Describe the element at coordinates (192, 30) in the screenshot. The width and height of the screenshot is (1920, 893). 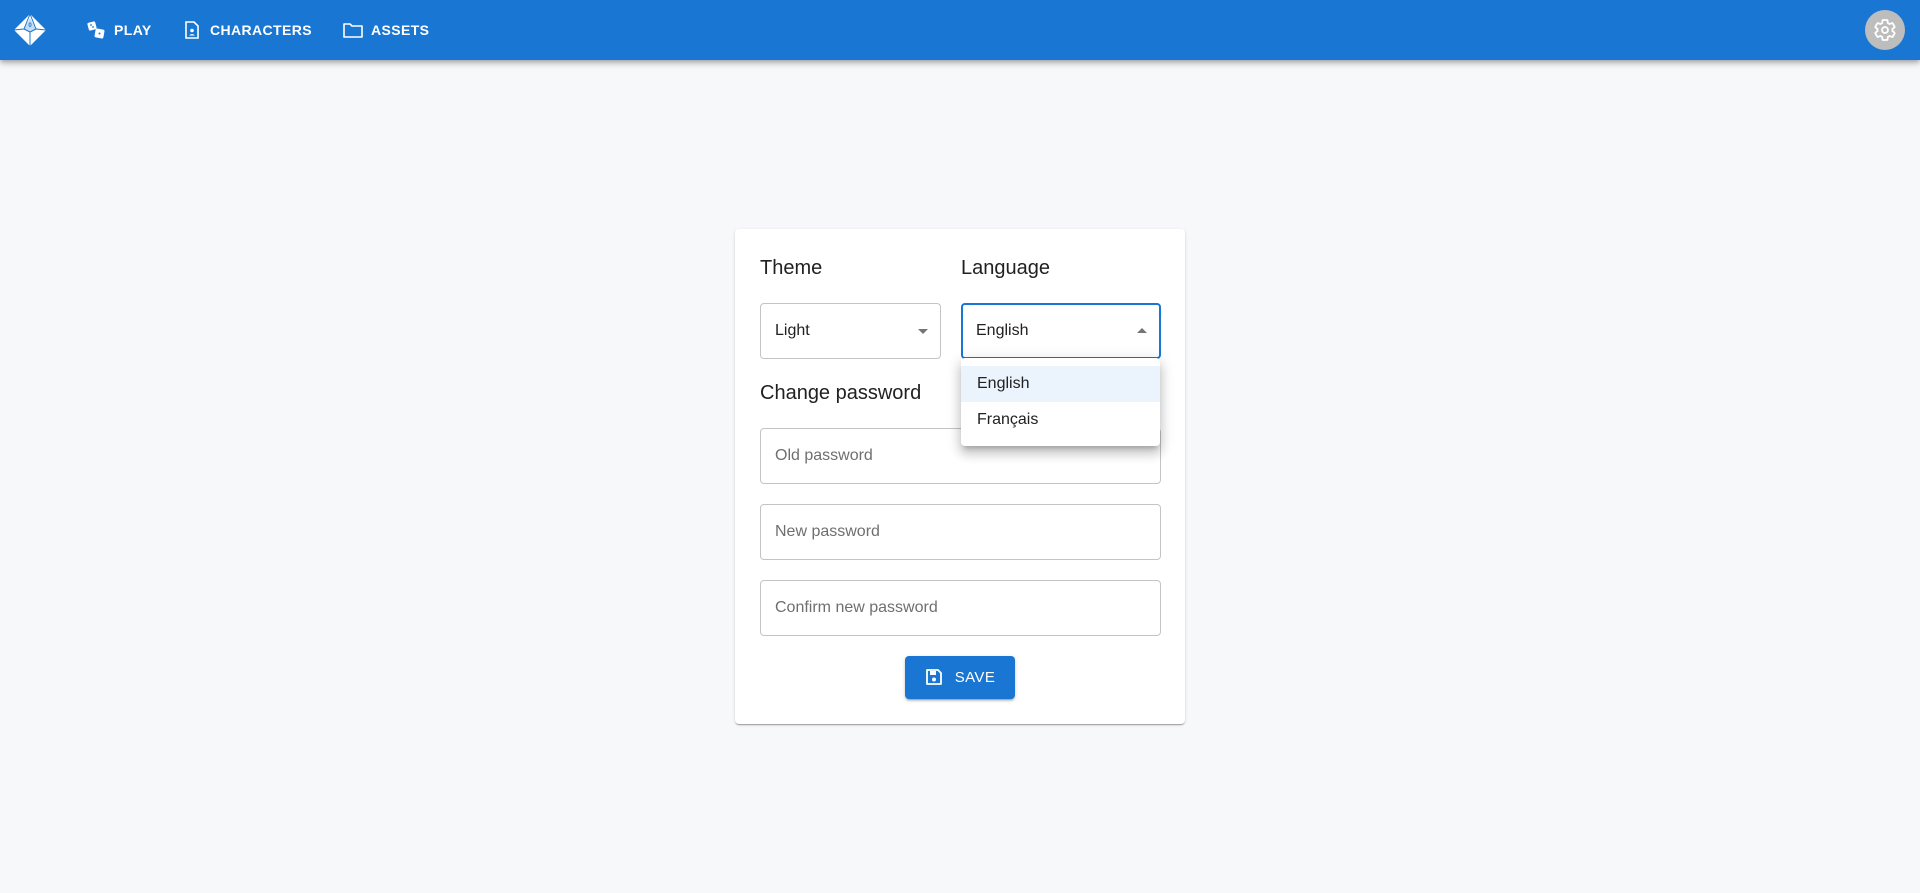
I see `character-sheet-icon` at that location.